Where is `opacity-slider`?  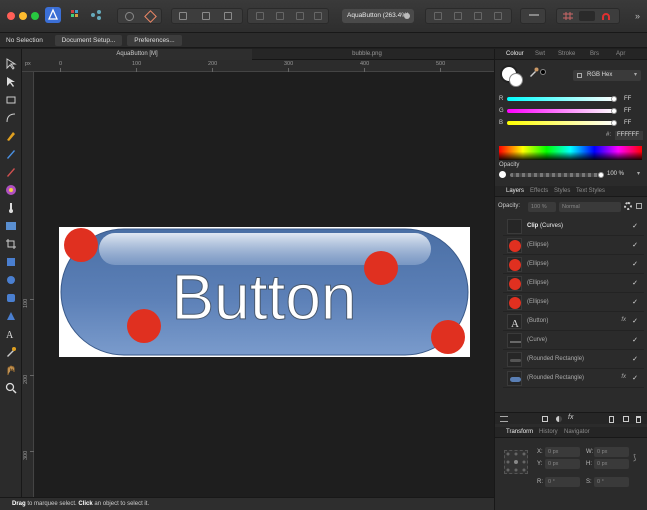
opacity-slider is located at coordinates (557, 175).